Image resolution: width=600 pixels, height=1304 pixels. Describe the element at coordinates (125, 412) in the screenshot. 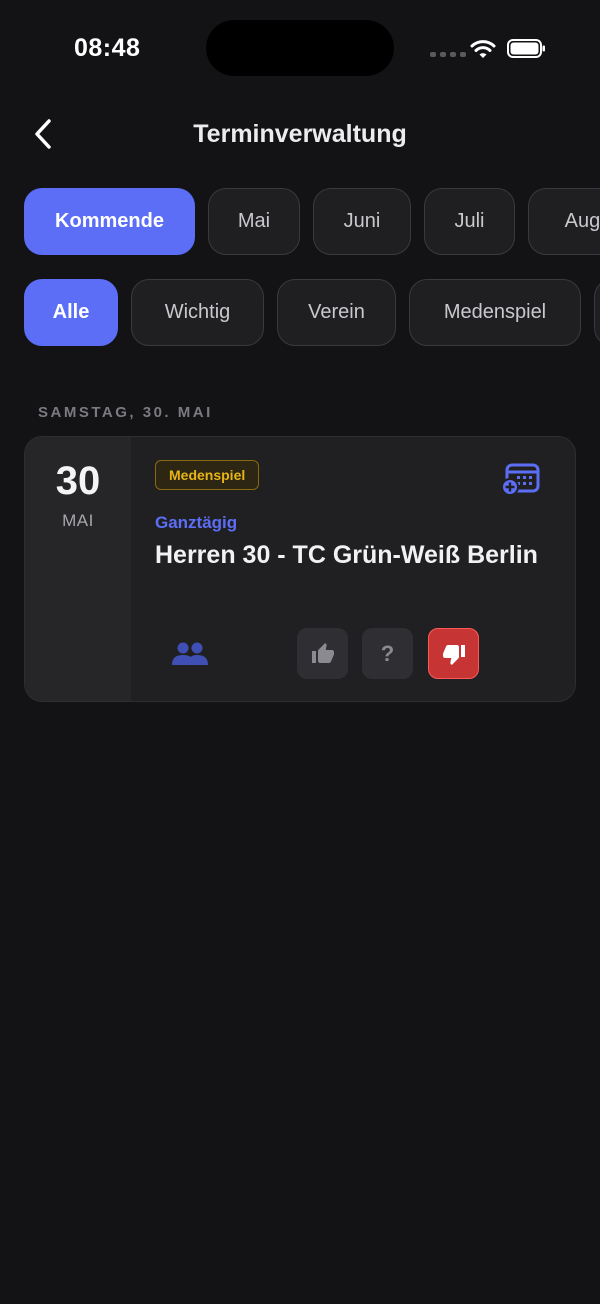

I see `date-section-label: SAMSTAG, 30. MAI` at that location.